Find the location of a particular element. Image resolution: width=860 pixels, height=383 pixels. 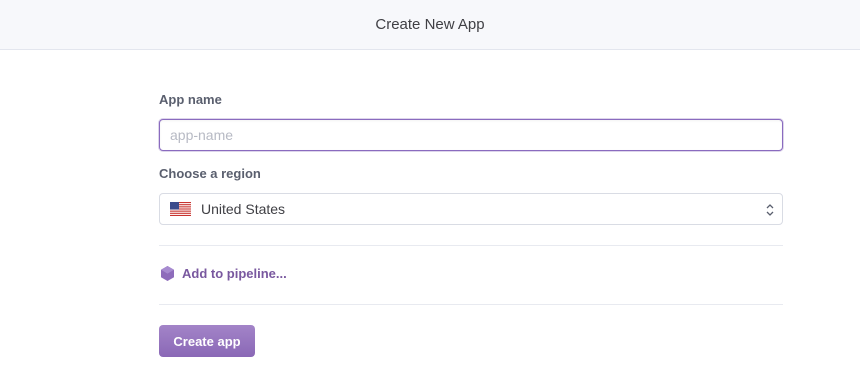

us-flag-icon is located at coordinates (180, 209).